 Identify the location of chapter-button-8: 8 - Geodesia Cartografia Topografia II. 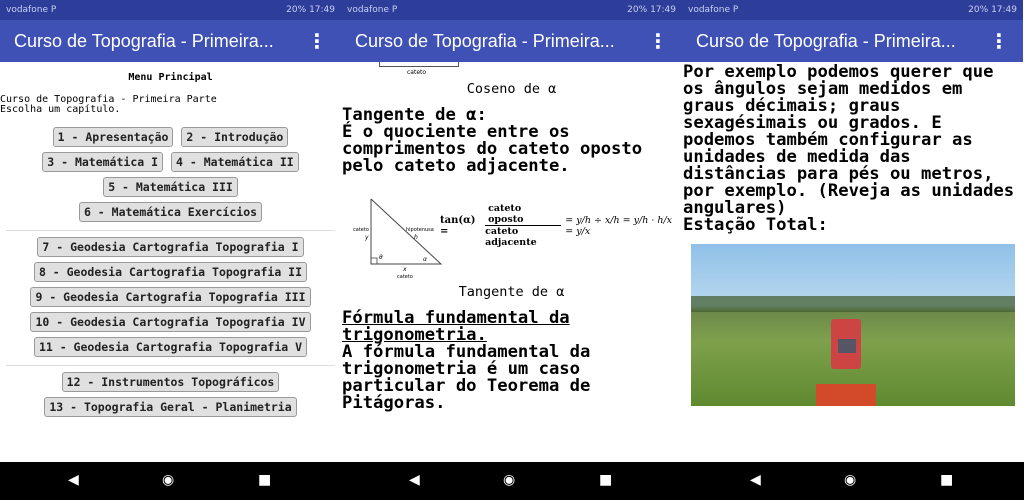
(170, 272).